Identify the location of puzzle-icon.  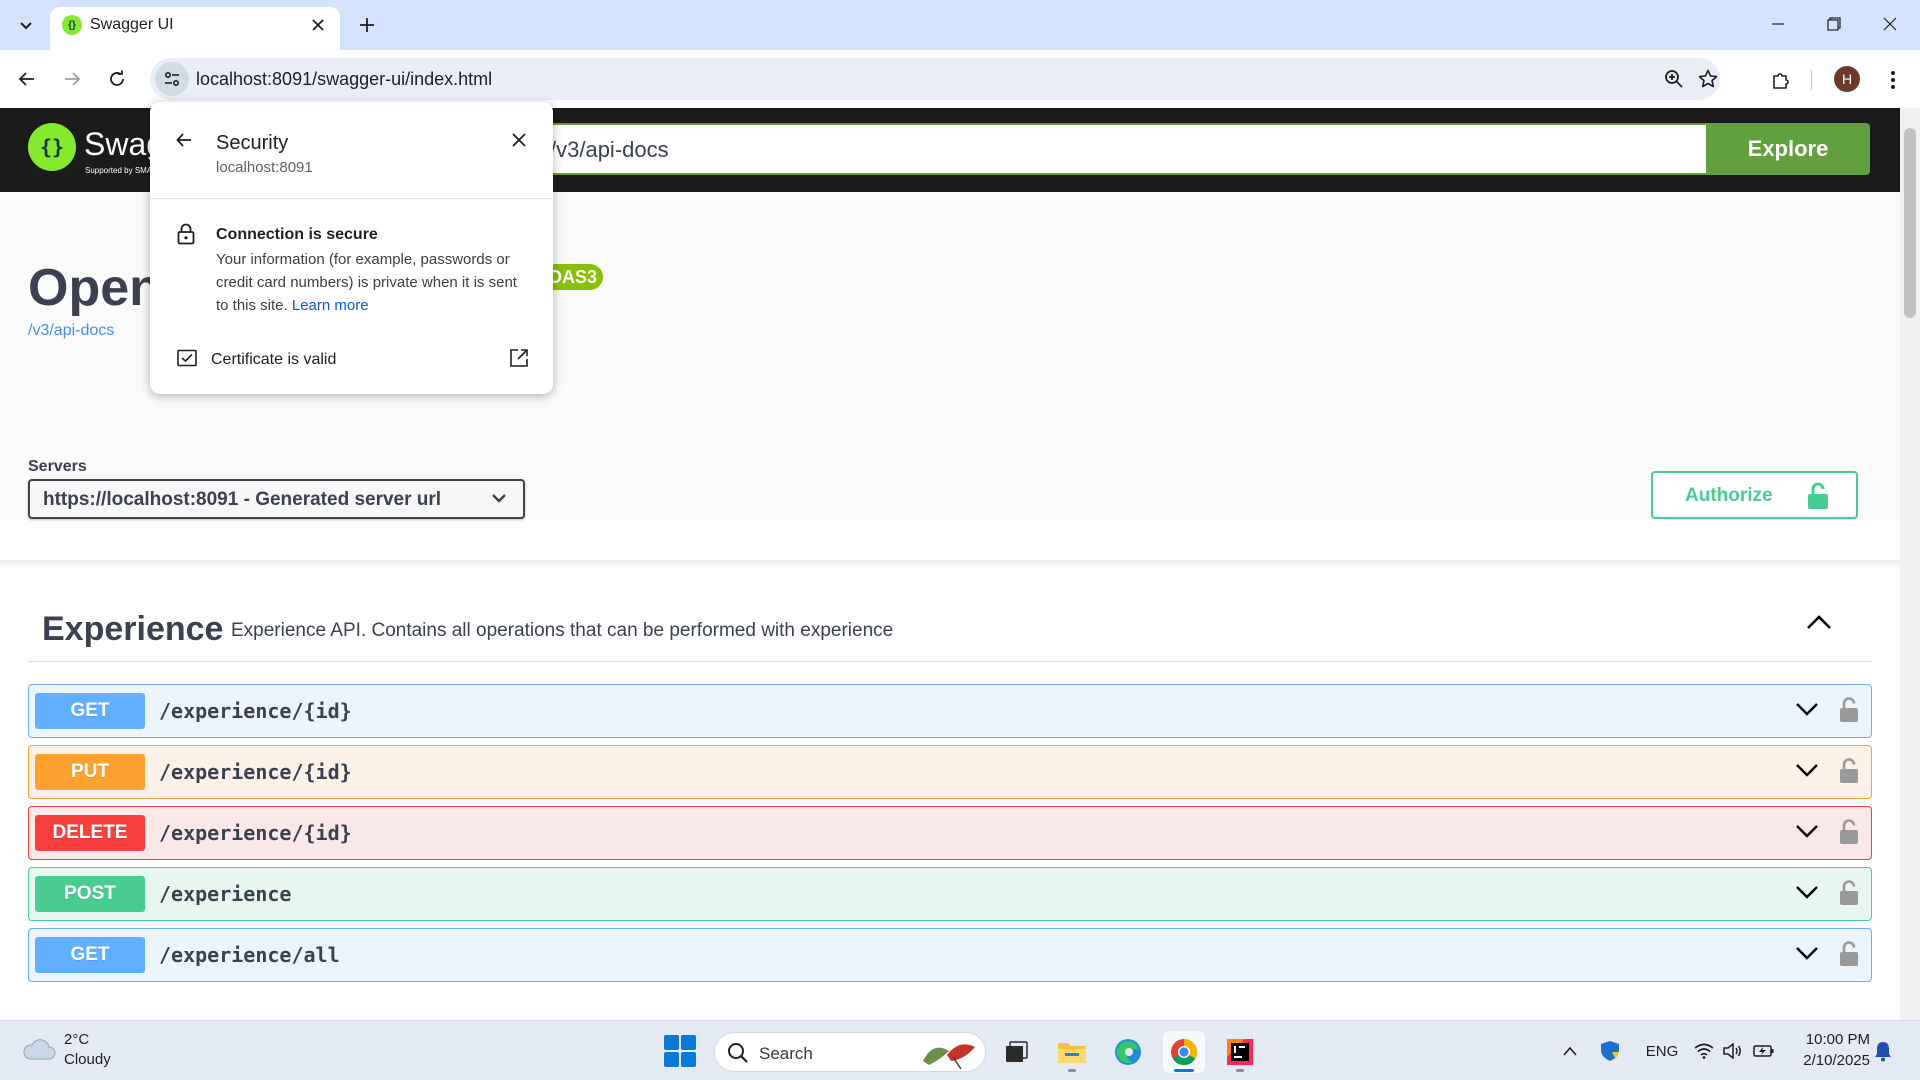
(1781, 81).